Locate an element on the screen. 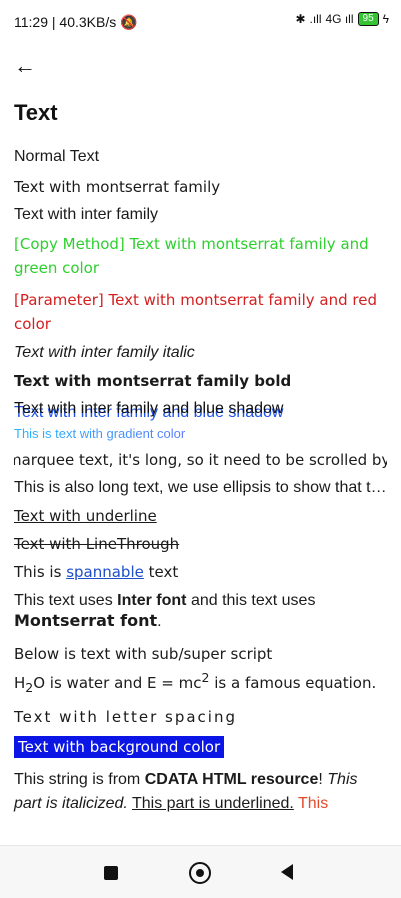 Image resolution: width=401 pixels, height=898 pixels. spannable-text: This is spannable text is located at coordinates (96, 572).